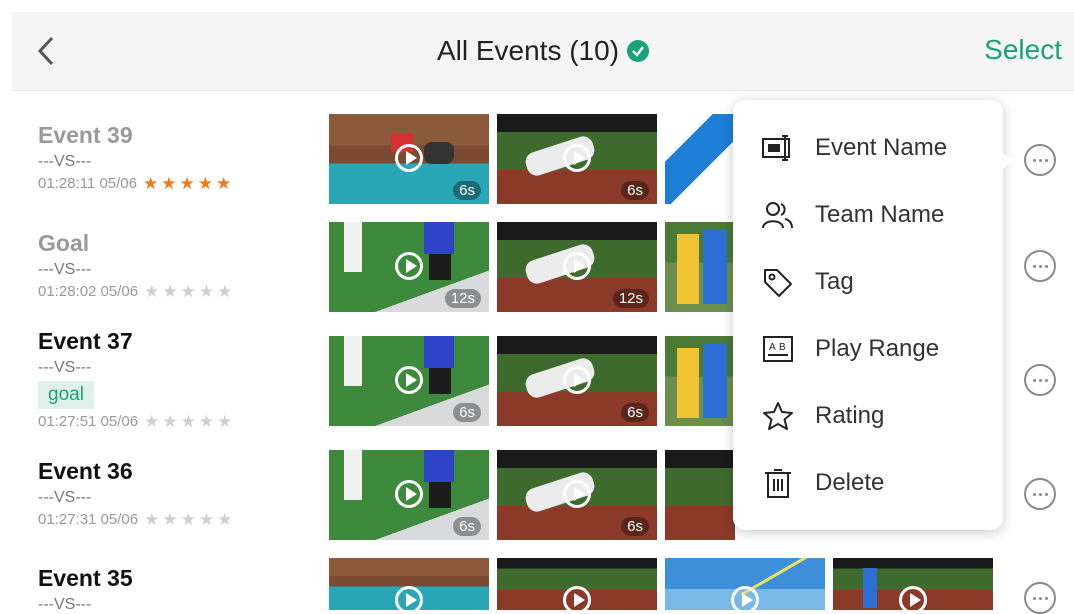 The height and width of the screenshot is (614, 1074). What do you see at coordinates (135, 493) in the screenshot?
I see `event-item: Event 36 ---VS--- 01:27:31 05/06 ★ ★ ★ ★ ★` at bounding box center [135, 493].